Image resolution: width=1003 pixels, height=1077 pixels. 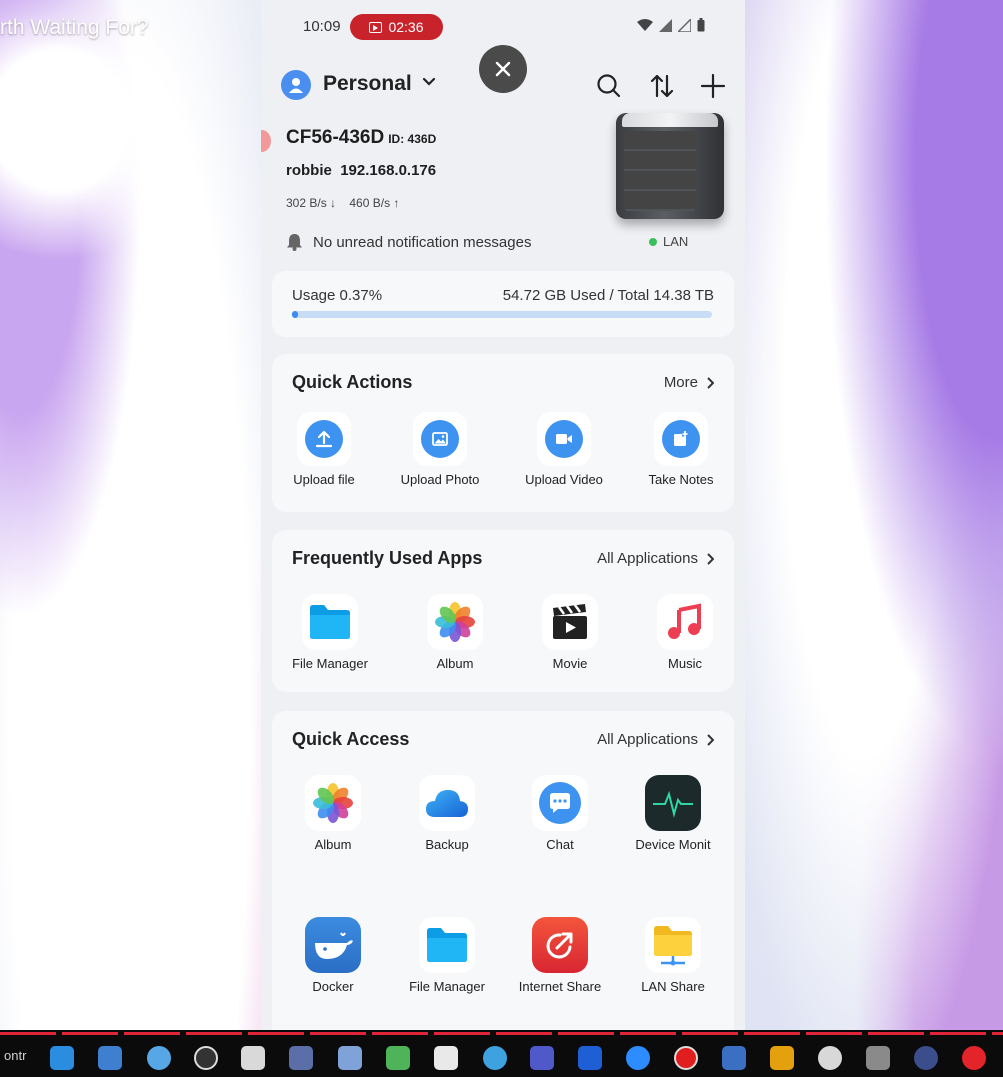 I want to click on tile-label: Docker, so click(x=333, y=986).